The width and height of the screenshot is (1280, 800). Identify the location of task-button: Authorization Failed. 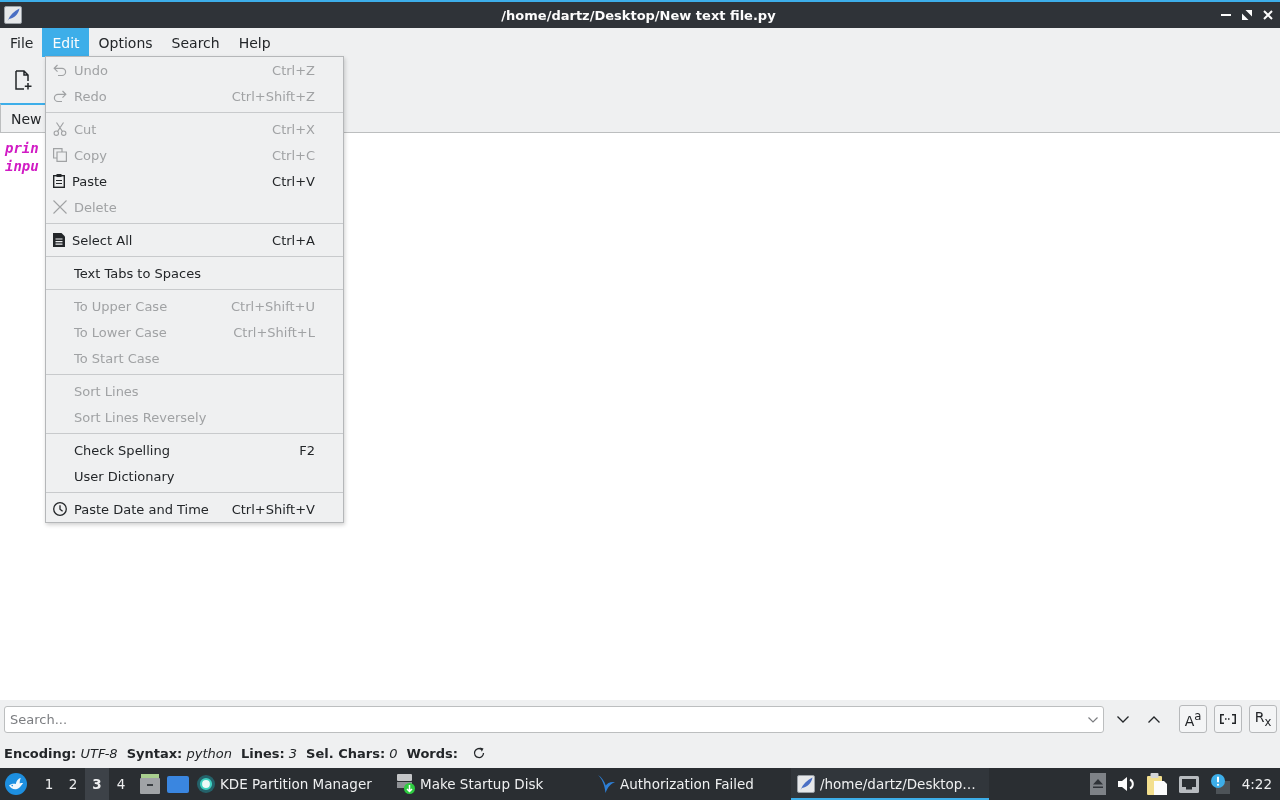
(690, 784).